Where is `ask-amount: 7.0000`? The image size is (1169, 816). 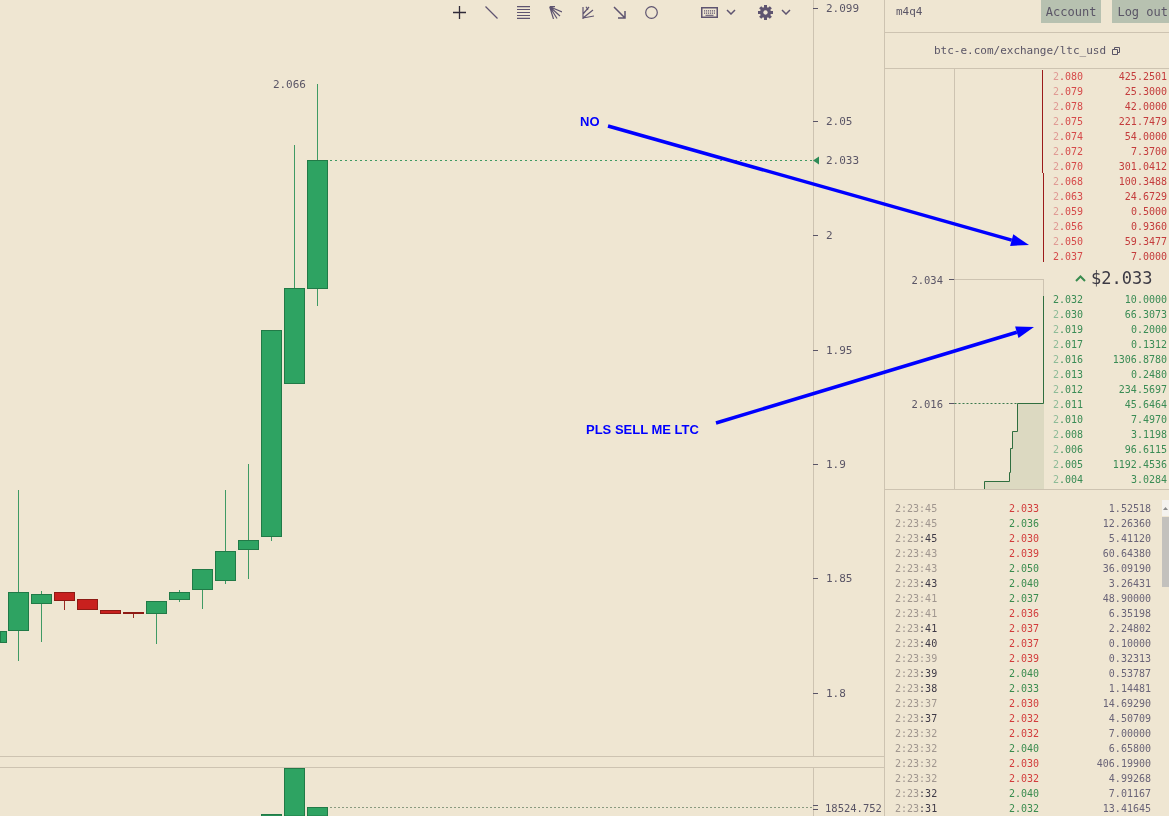 ask-amount: 7.0000 is located at coordinates (1148, 257).